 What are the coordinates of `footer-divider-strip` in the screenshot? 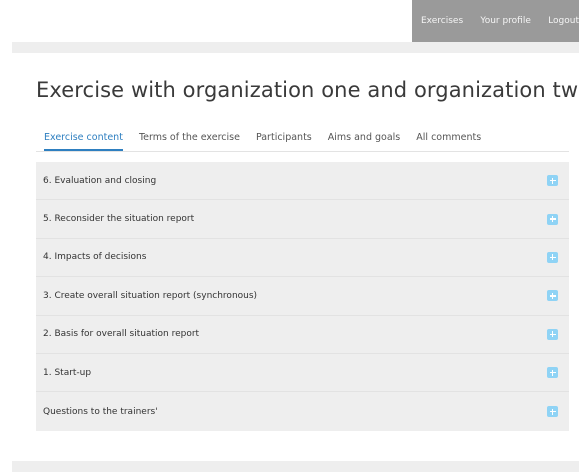 It's located at (295, 466).